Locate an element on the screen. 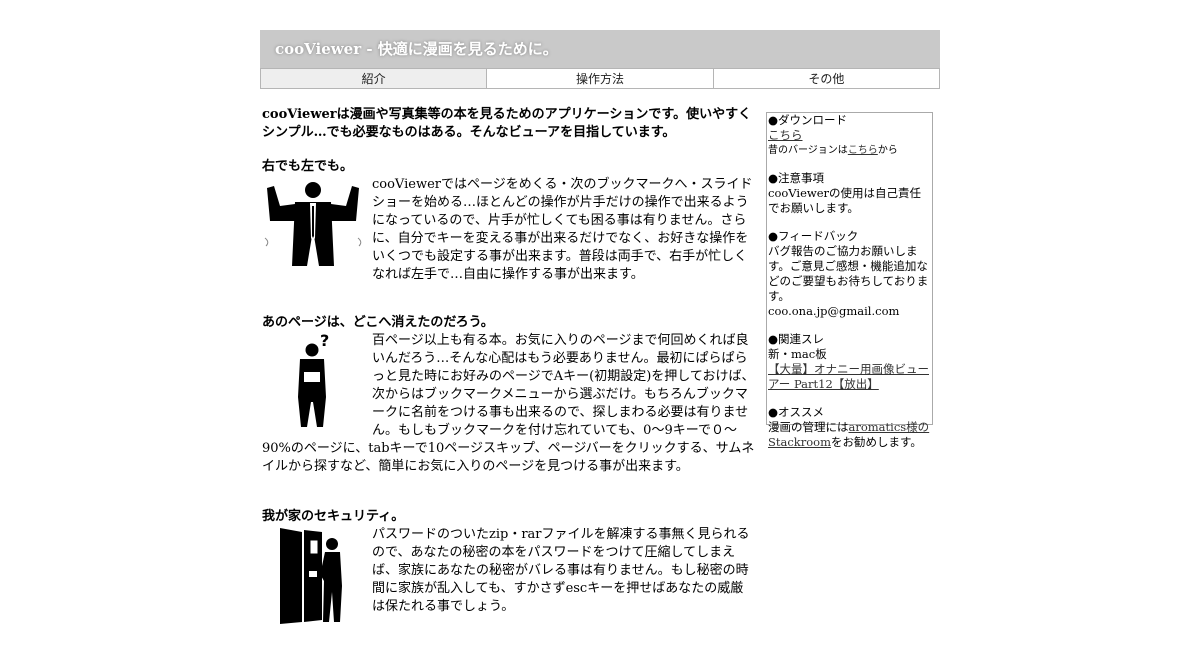 This screenshot has height=648, width=1200. old-version-link: こちら is located at coordinates (863, 150).